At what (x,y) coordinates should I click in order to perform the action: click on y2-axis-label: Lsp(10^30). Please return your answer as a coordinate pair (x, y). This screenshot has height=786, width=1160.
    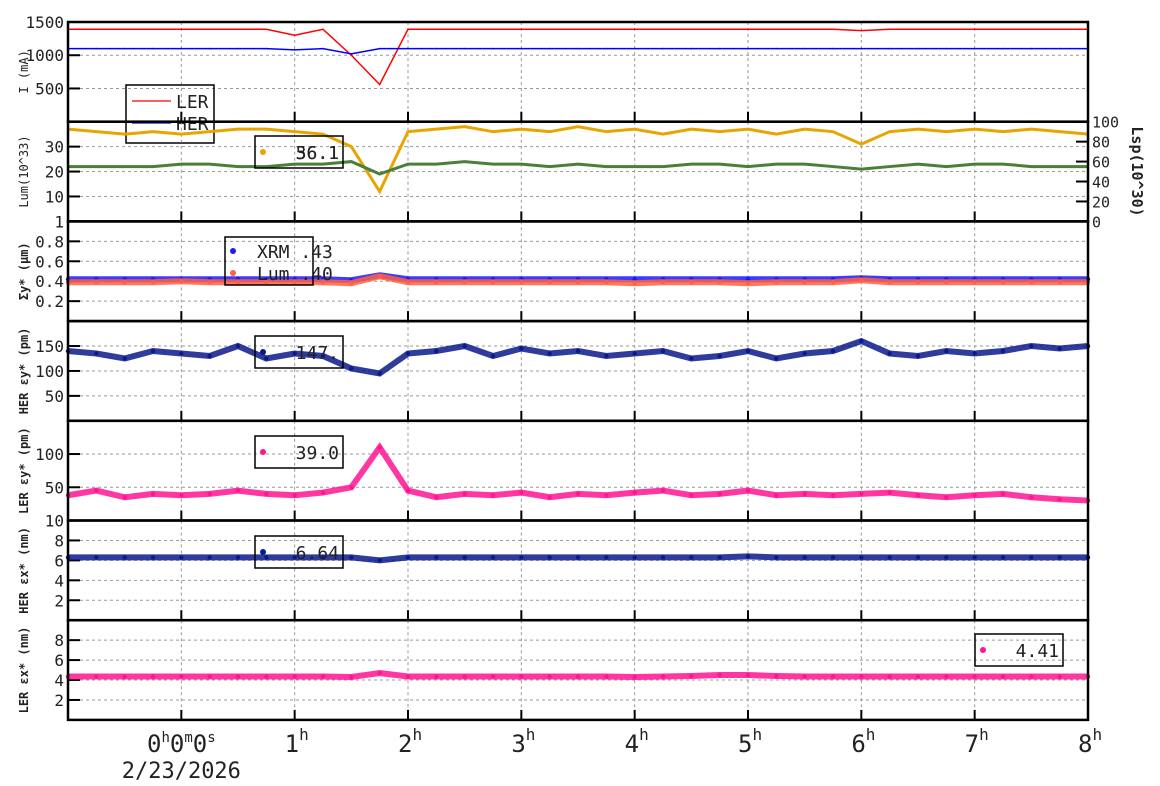
    Looking at the image, I should click on (1137, 171).